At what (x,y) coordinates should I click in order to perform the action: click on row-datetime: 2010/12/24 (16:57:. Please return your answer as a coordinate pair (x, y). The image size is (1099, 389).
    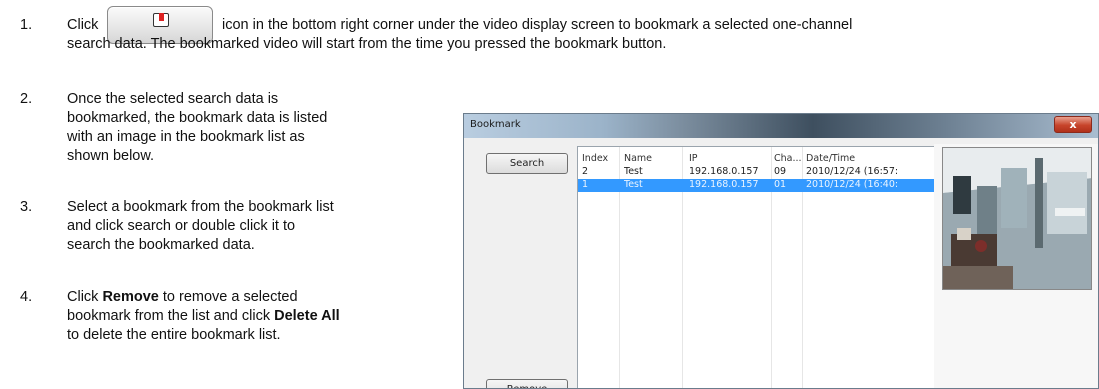
    Looking at the image, I should click on (852, 171).